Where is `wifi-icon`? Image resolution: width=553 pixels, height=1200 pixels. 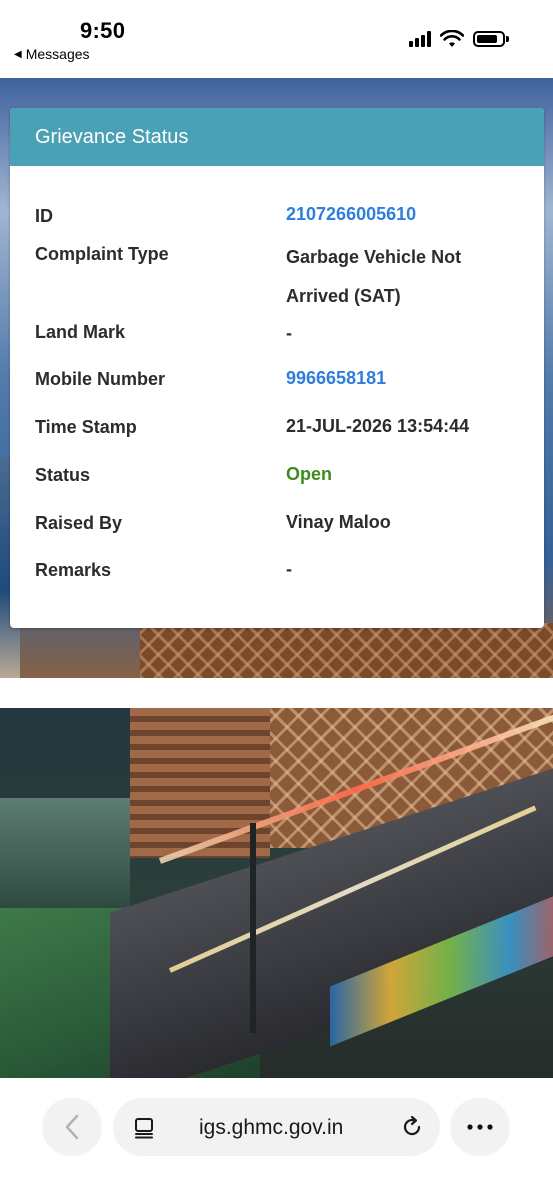
wifi-icon is located at coordinates (452, 38).